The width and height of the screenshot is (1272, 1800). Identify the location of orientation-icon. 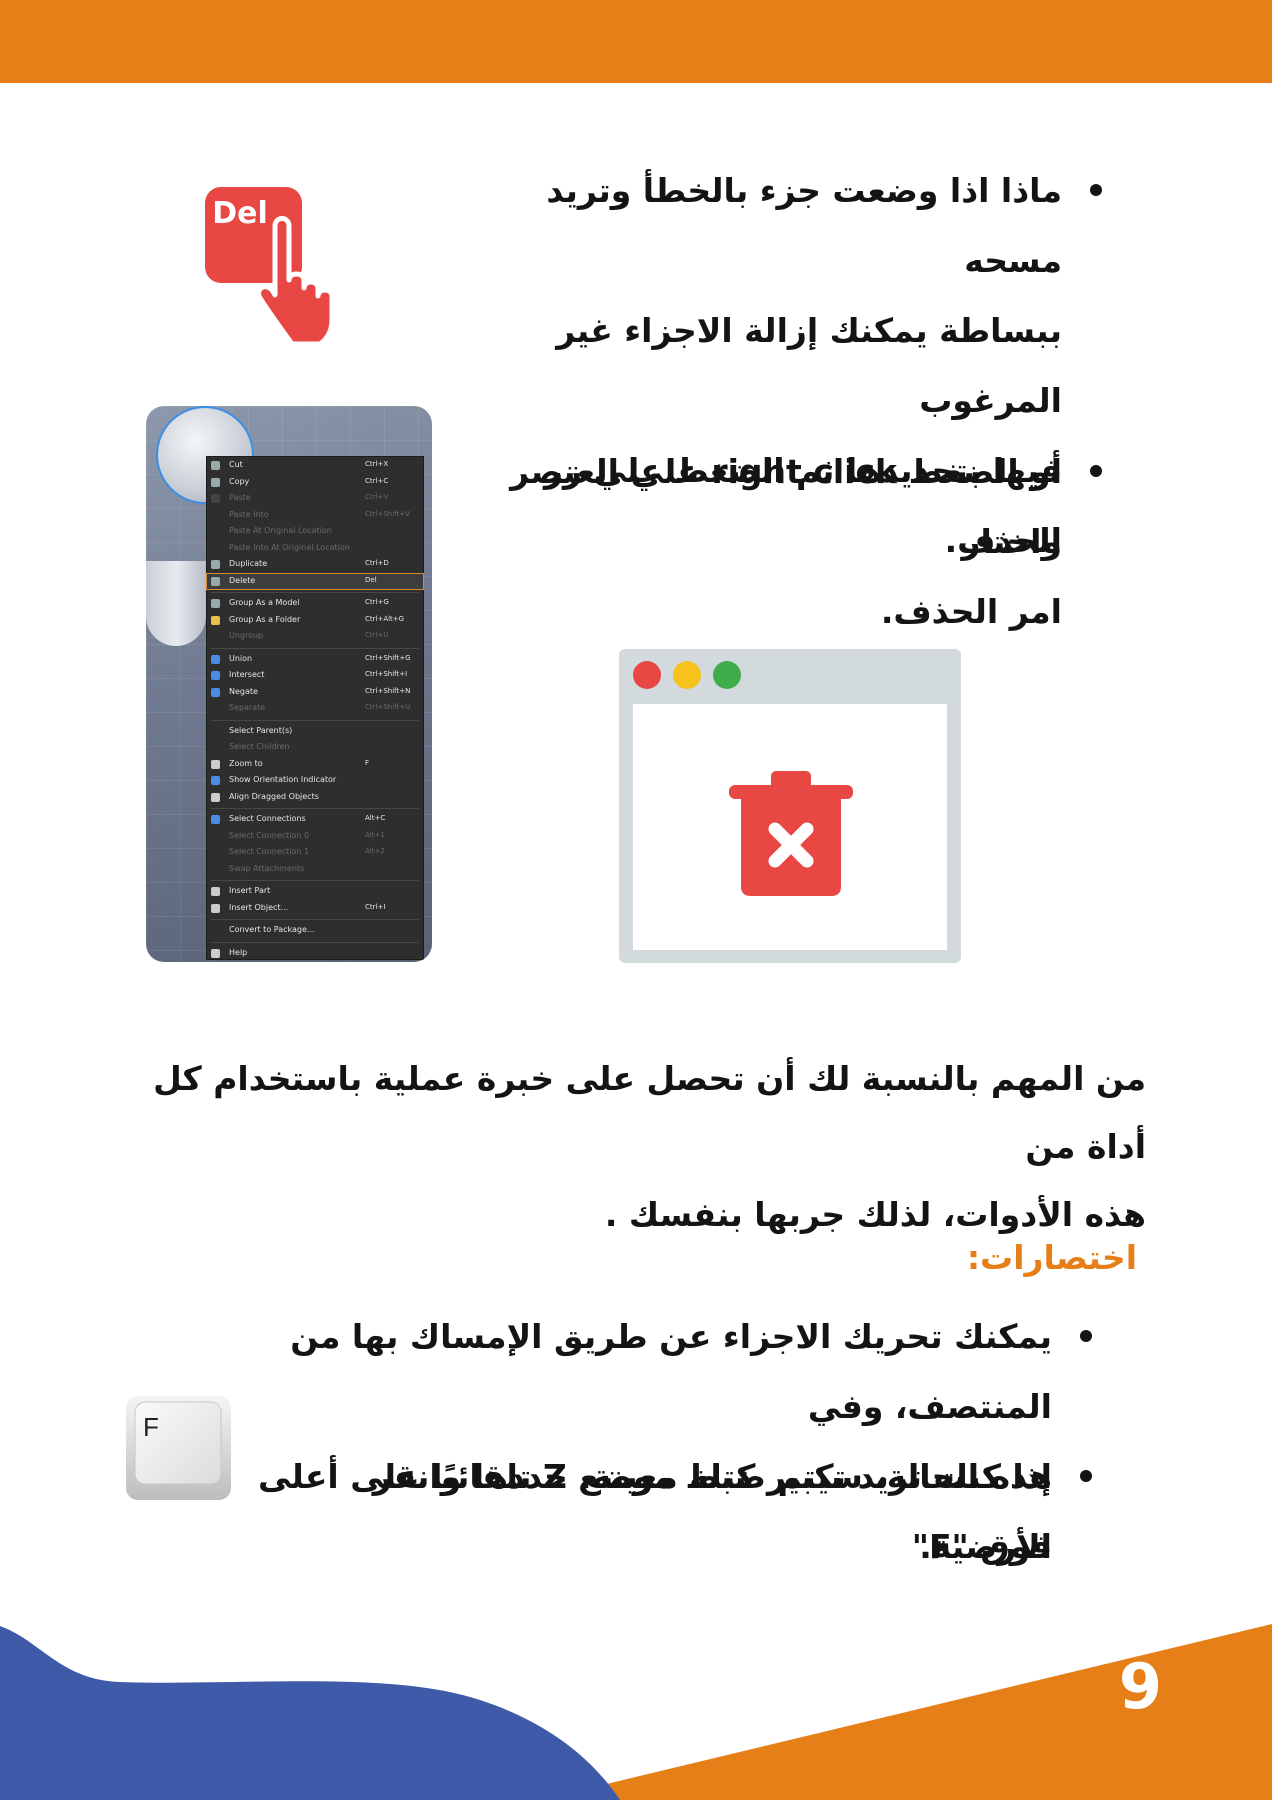
(215, 780).